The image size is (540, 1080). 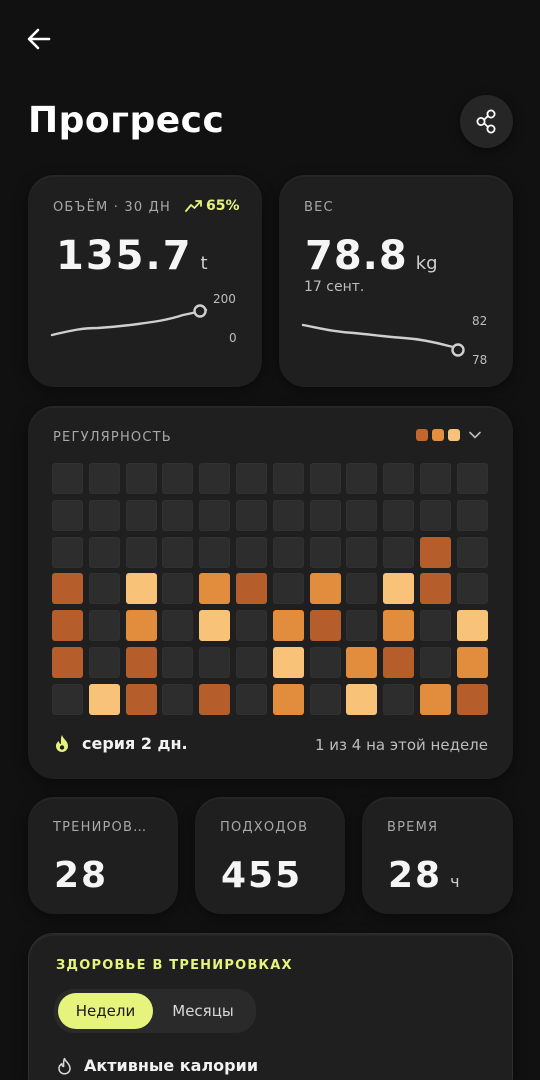 I want to click on volume-card: ОБЪЁМ · 30 ДН 65% 135.7 t 200 0, so click(x=145, y=281).